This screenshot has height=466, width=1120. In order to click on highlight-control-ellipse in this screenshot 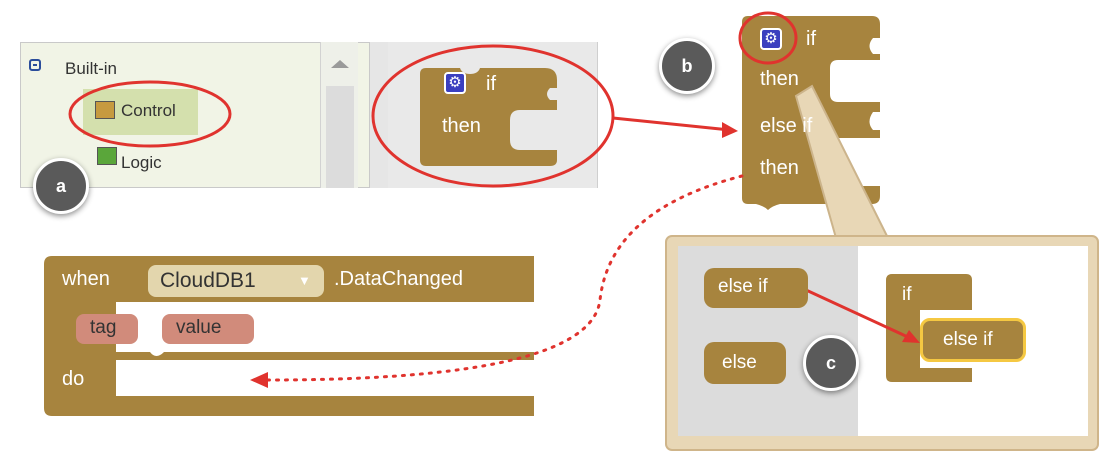, I will do `click(150, 114)`.